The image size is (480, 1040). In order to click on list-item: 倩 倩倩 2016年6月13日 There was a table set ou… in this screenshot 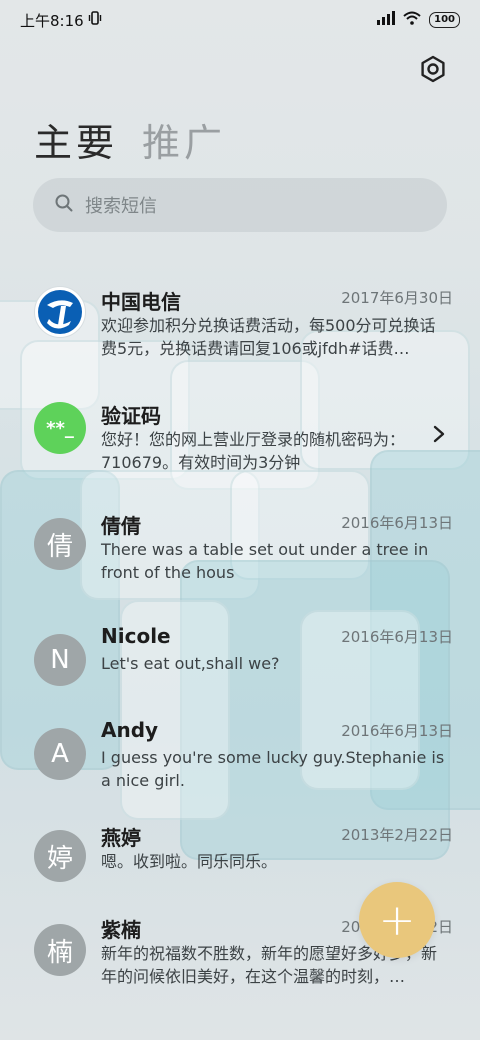, I will do `click(240, 560)`.